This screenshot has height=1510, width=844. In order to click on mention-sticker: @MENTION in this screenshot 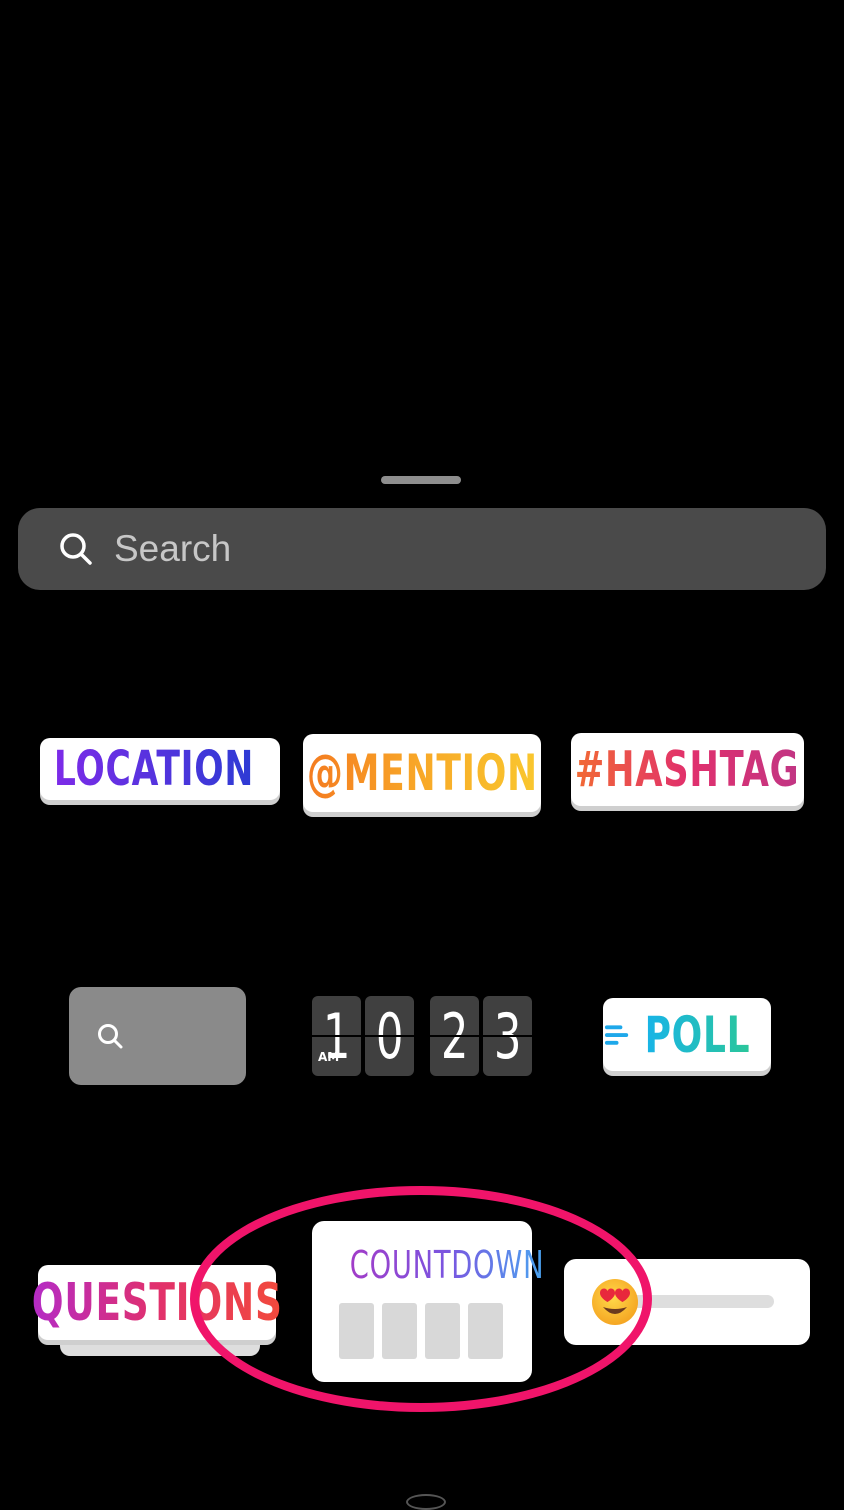, I will do `click(422, 773)`.